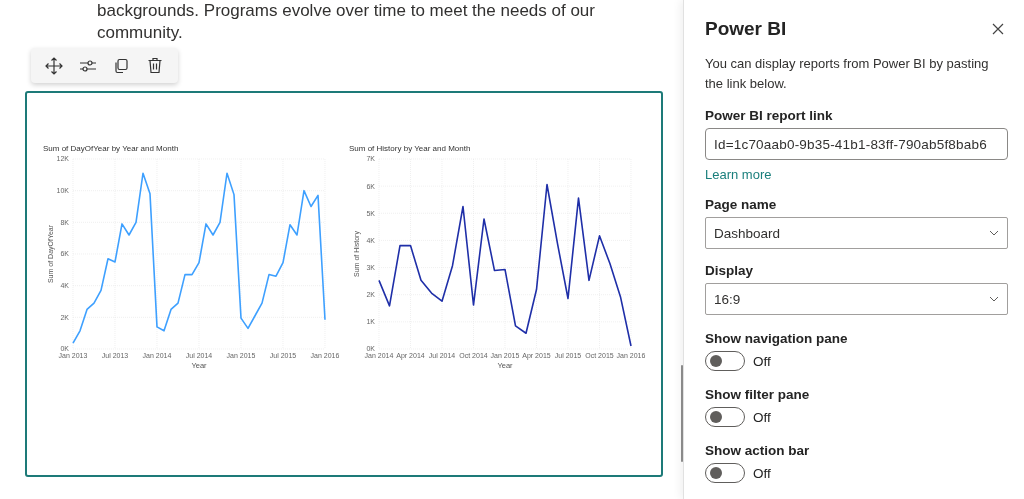  Describe the element at coordinates (777, 338) in the screenshot. I see `toggle-label: Show navigation pane` at that location.